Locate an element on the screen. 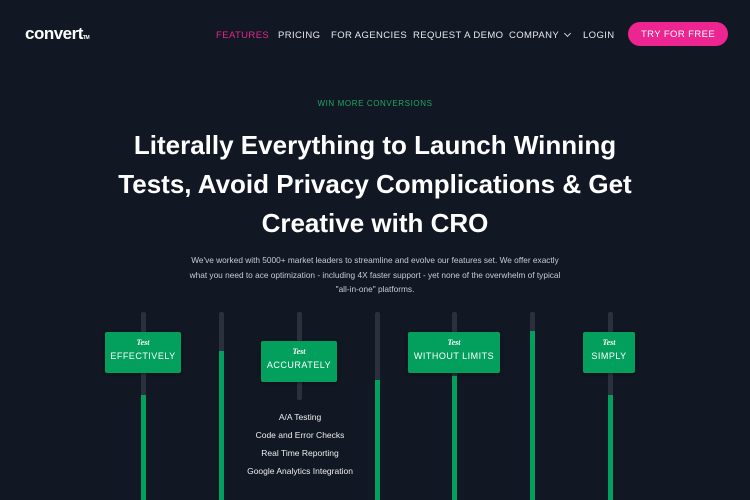  subtitle-line: "all-in-one" platforms. is located at coordinates (375, 289).